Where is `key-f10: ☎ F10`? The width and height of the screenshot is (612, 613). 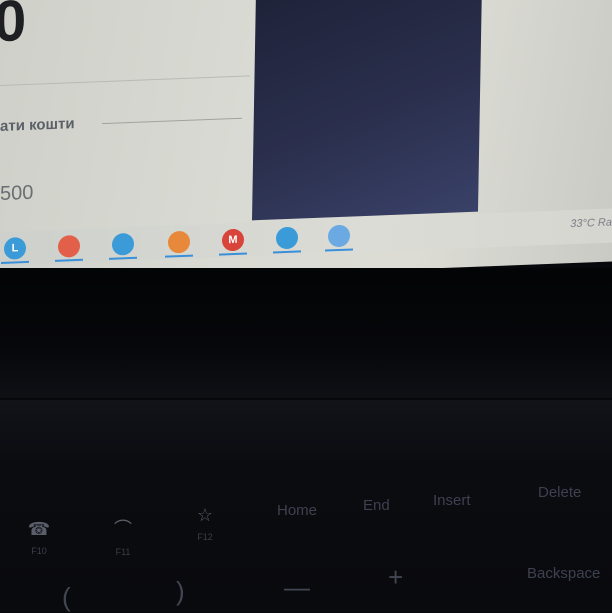
key-f10: ☎ F10 is located at coordinates (39, 537).